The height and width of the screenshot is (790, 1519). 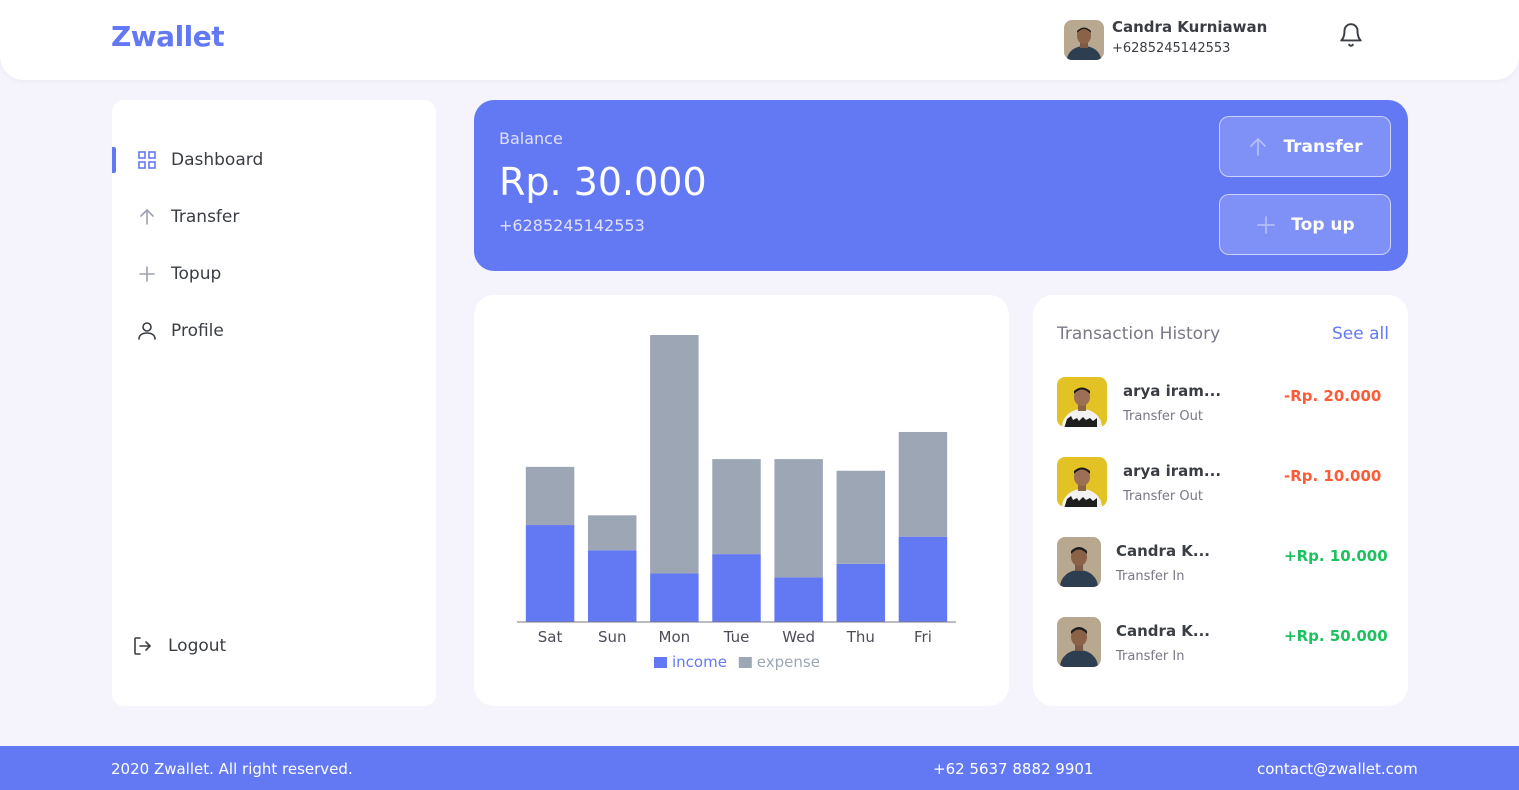 I want to click on bar-expense-fri, so click(x=923, y=484).